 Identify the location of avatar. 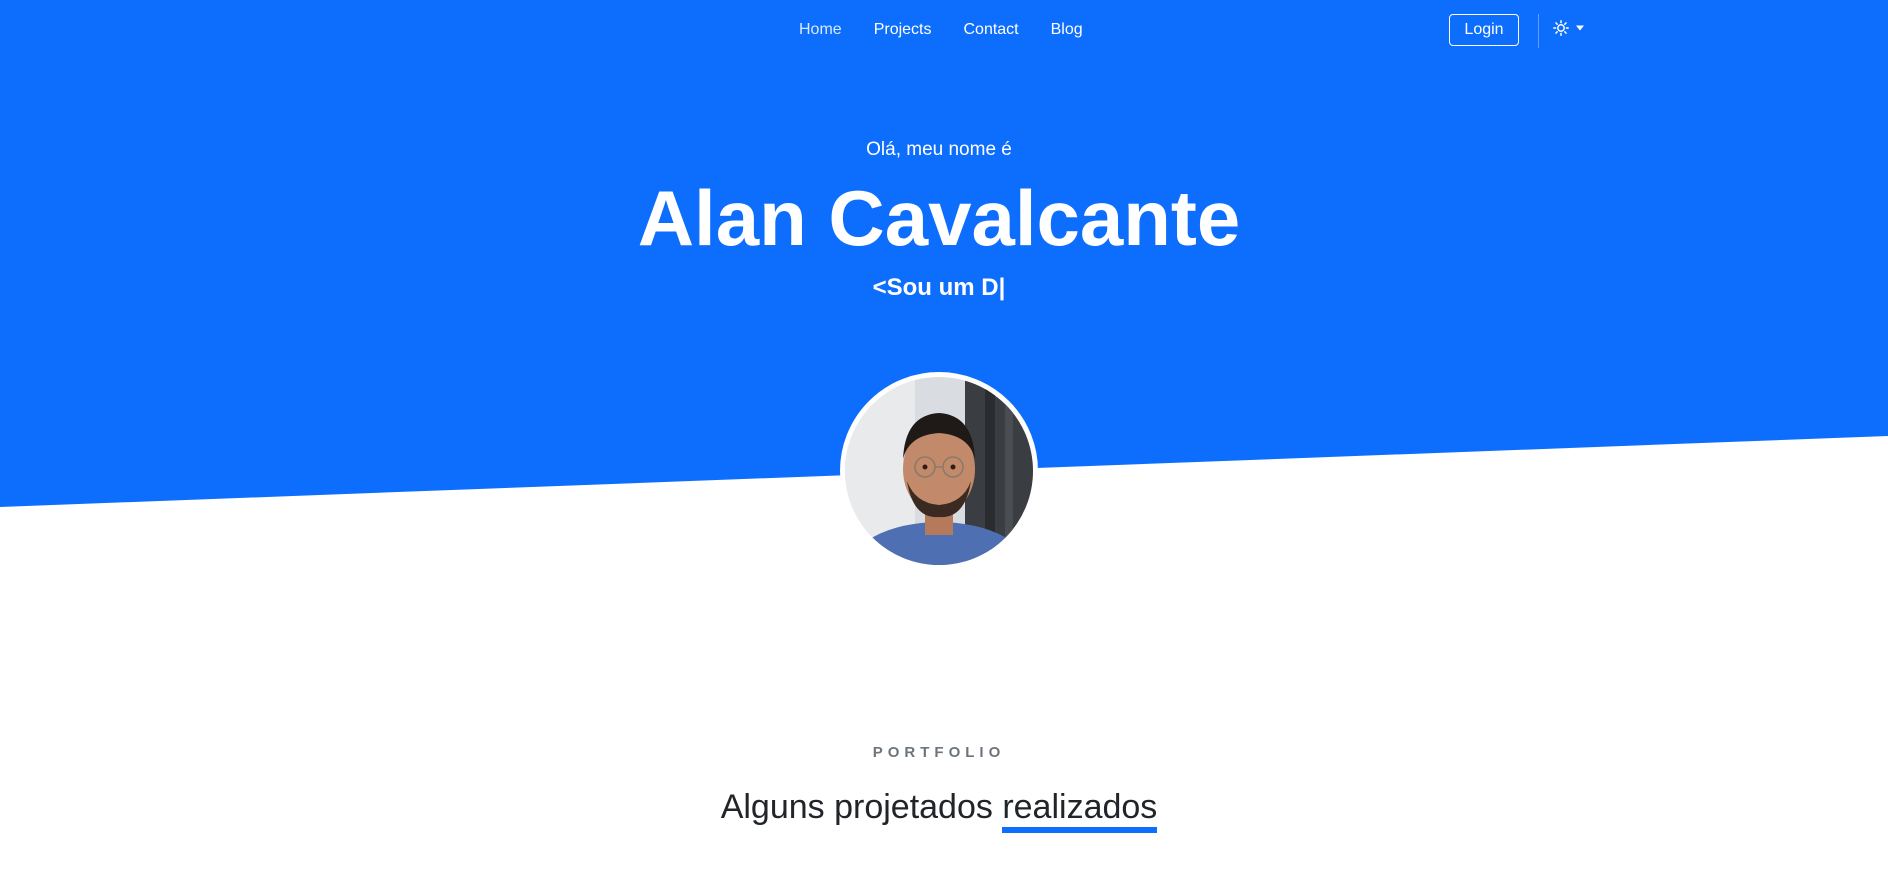
(939, 471).